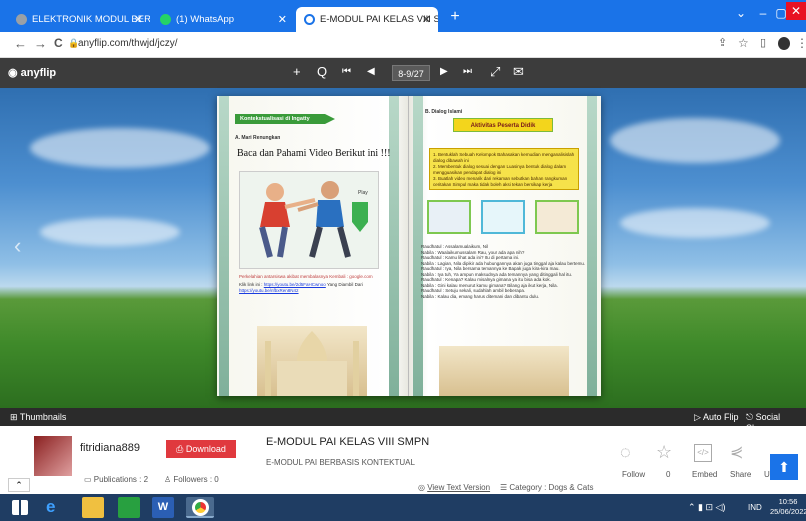 The width and height of the screenshot is (806, 521). I want to click on list-icon: ☰, so click(505, 487).